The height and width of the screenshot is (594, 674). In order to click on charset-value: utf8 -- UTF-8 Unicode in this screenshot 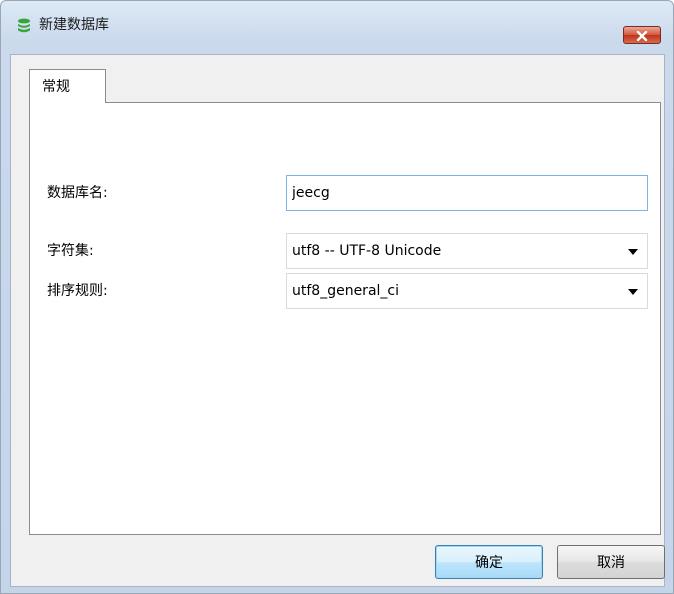, I will do `click(367, 251)`.